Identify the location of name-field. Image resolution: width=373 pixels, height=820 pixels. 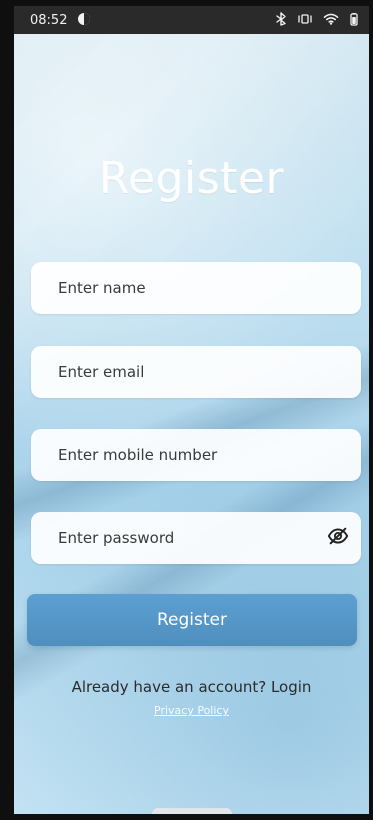
(196, 288).